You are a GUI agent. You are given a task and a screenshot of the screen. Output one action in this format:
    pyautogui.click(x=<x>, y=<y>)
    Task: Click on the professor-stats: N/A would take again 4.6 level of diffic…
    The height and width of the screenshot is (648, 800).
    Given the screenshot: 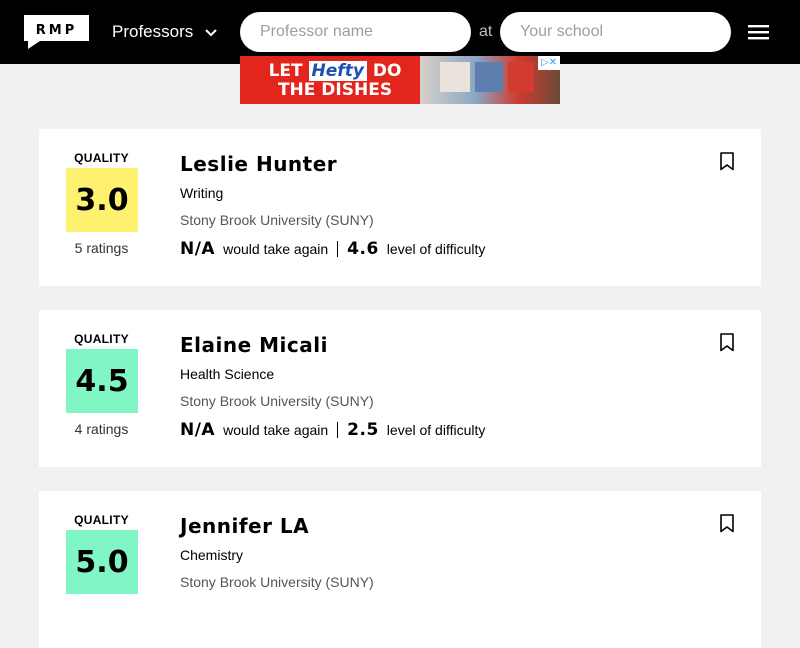 What is the action you would take?
    pyautogui.click(x=332, y=249)
    